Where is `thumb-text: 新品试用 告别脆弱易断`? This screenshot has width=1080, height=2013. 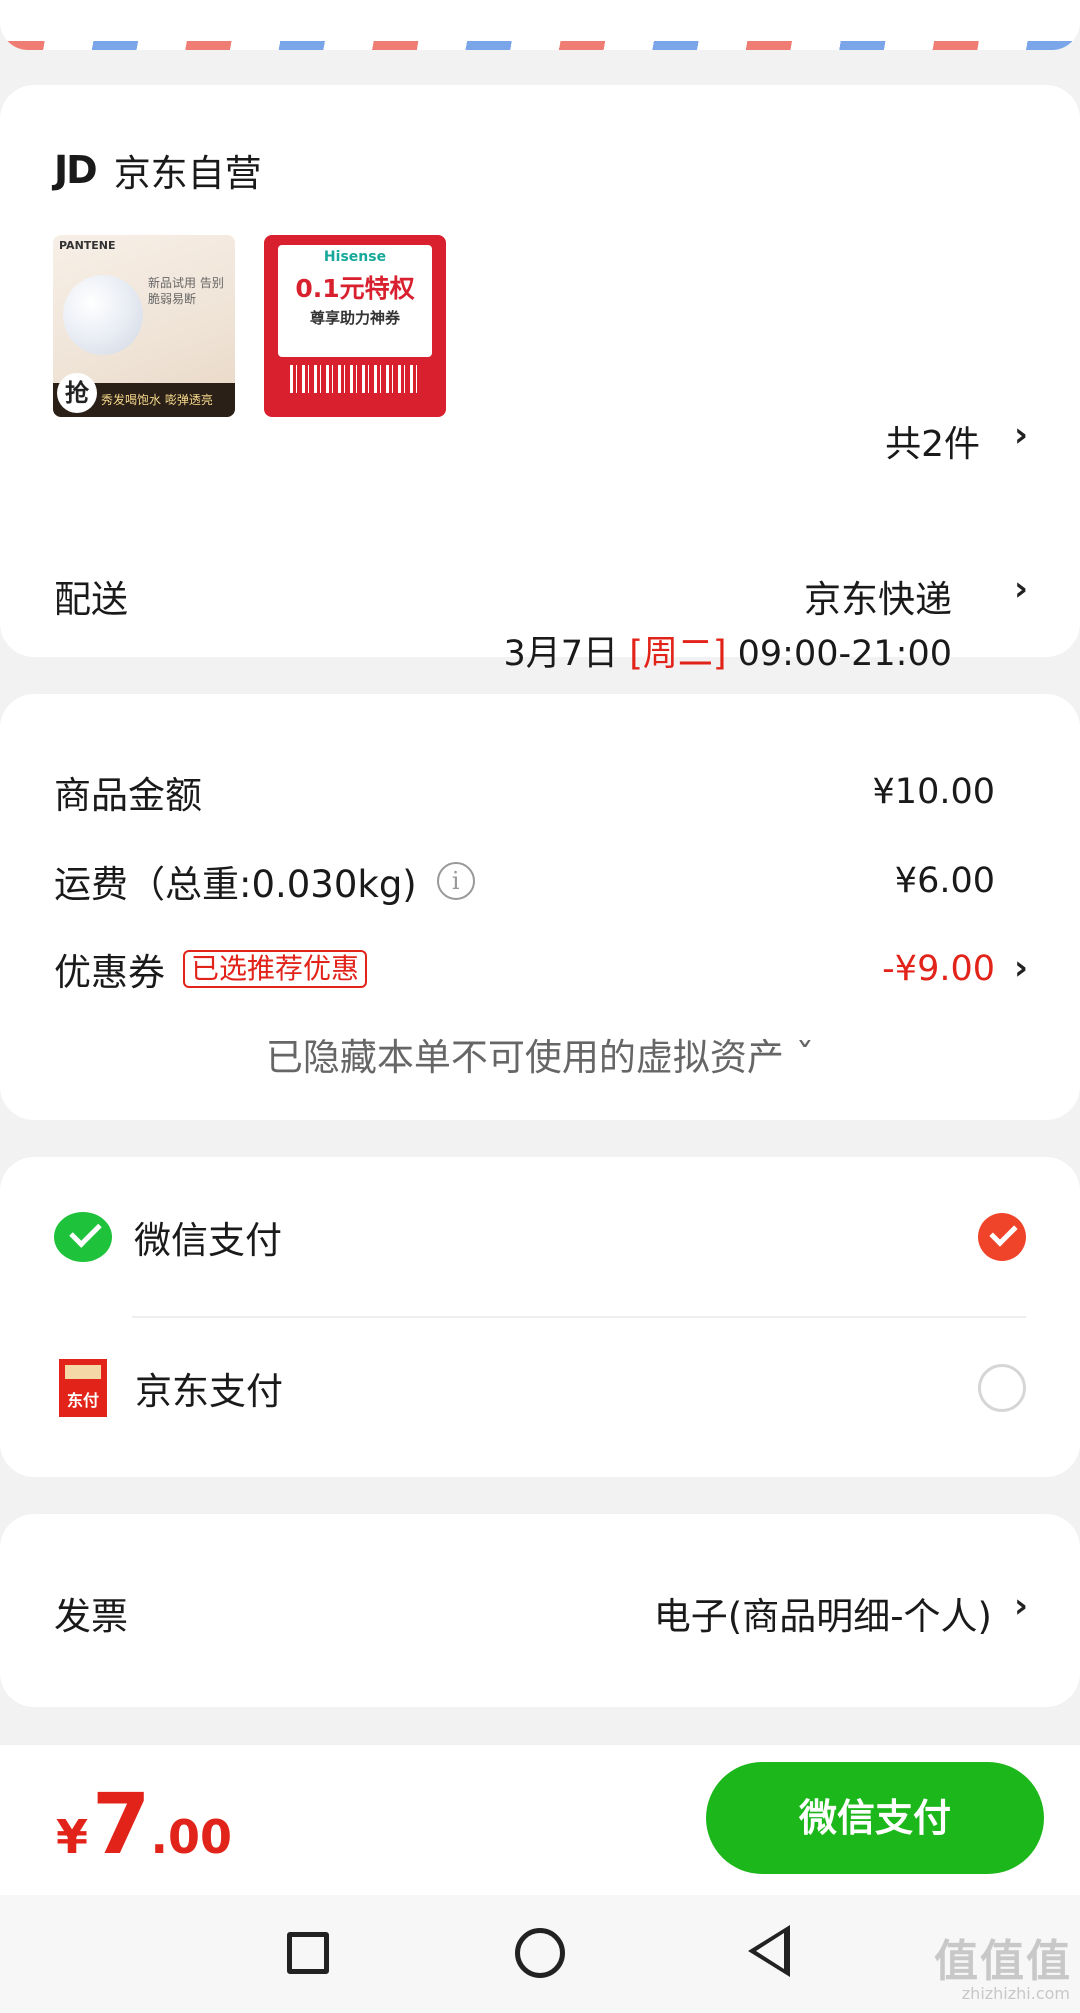 thumb-text: 新品试用 告别脆弱易断 is located at coordinates (186, 291).